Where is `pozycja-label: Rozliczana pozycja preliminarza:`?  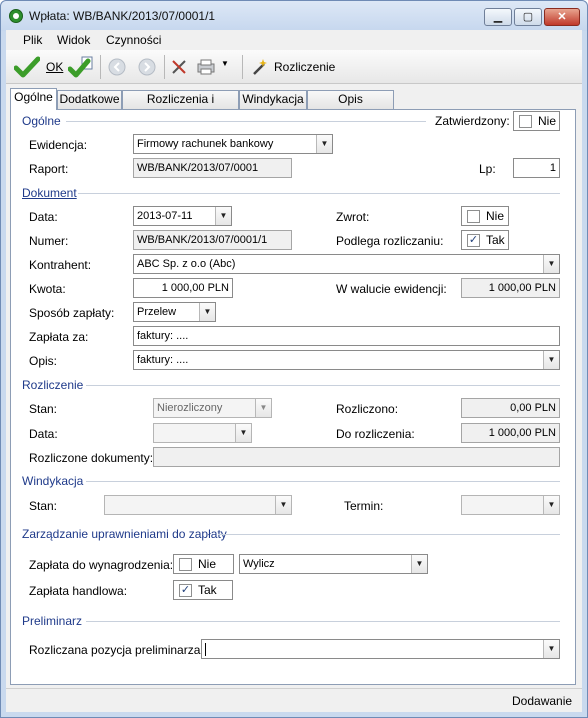
pozycja-label: Rozliczana pozycja preliminarza: is located at coordinates (116, 650).